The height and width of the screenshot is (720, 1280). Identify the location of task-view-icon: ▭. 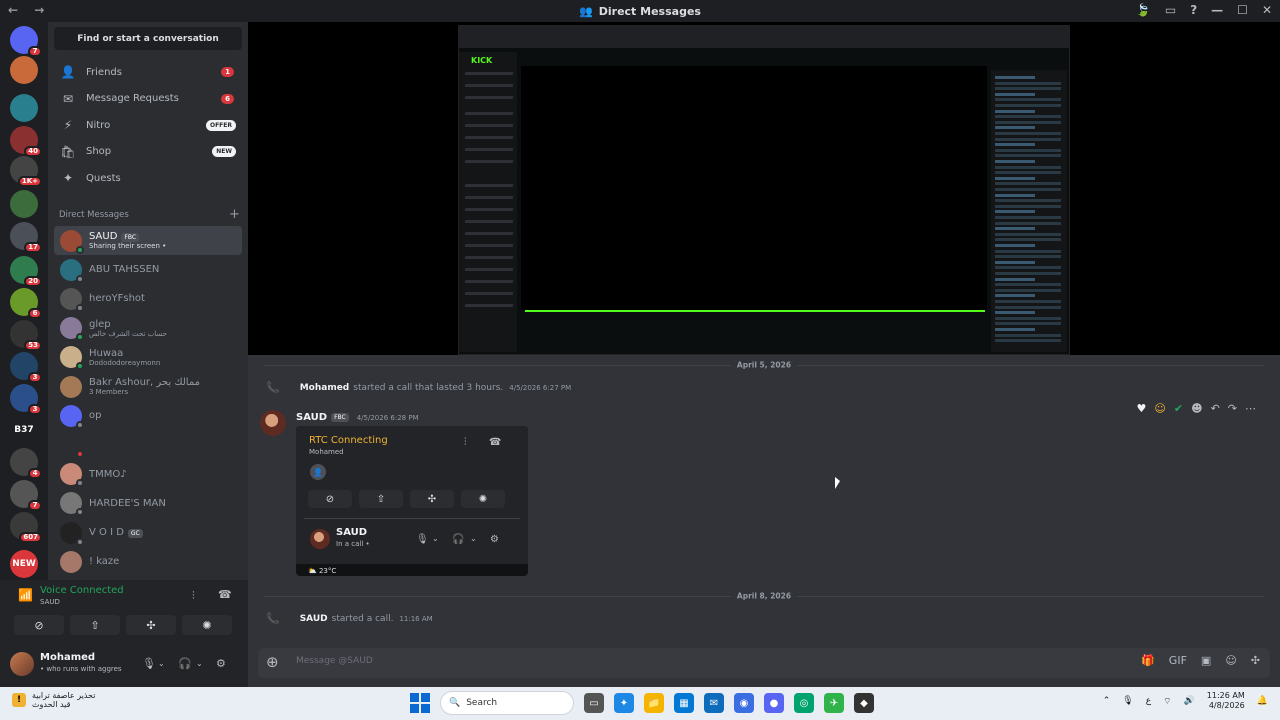
(594, 703).